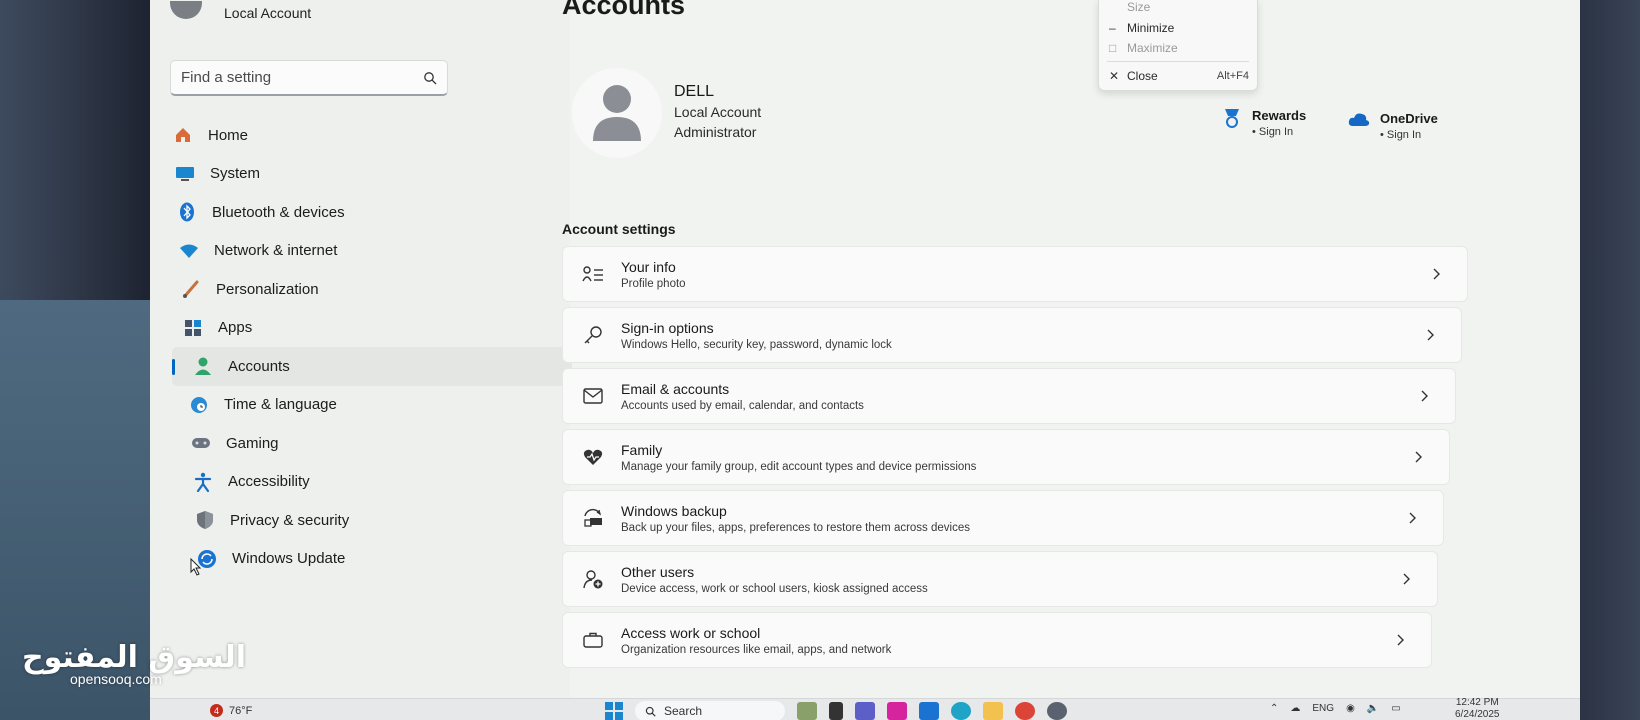  I want to click on sidebar-item-home: Home, so click(372, 135).